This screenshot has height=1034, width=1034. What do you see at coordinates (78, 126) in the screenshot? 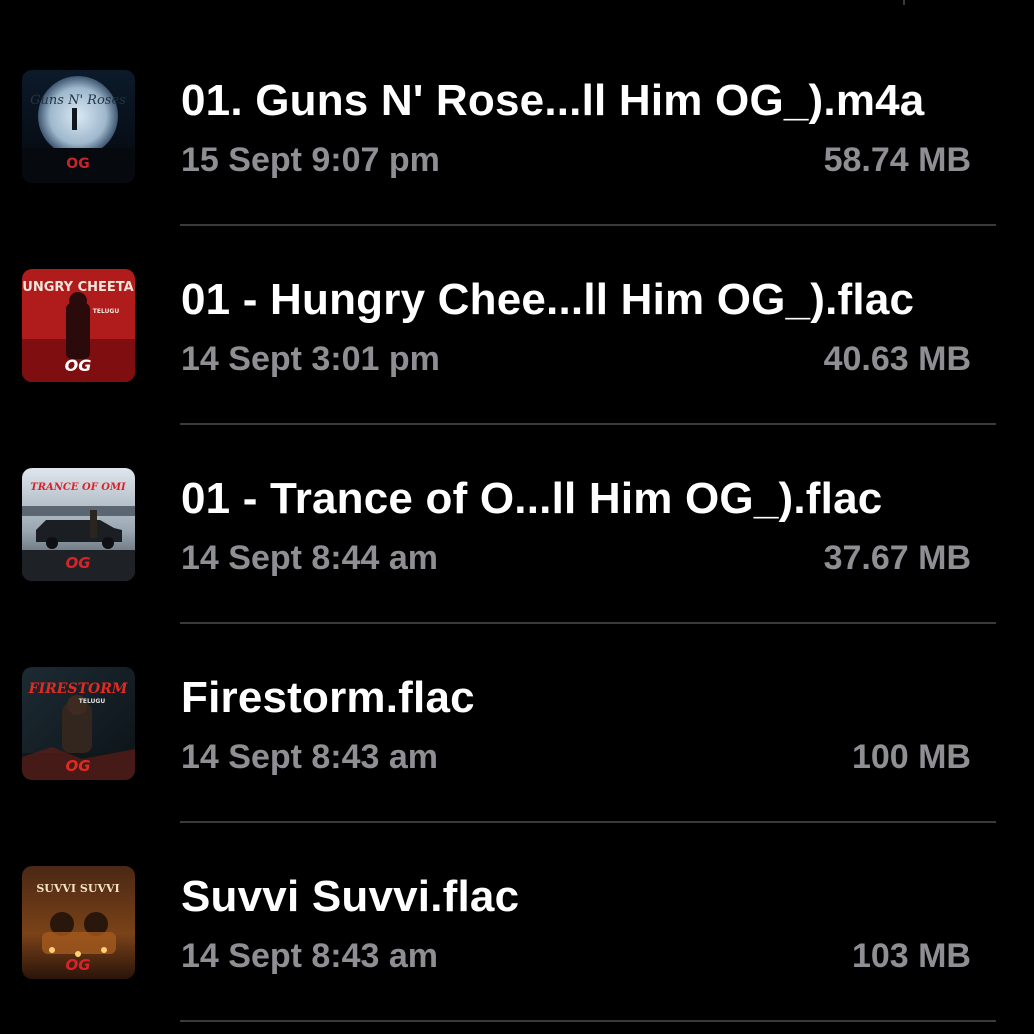
I see `album-artwork: Guns N' Roses OG` at bounding box center [78, 126].